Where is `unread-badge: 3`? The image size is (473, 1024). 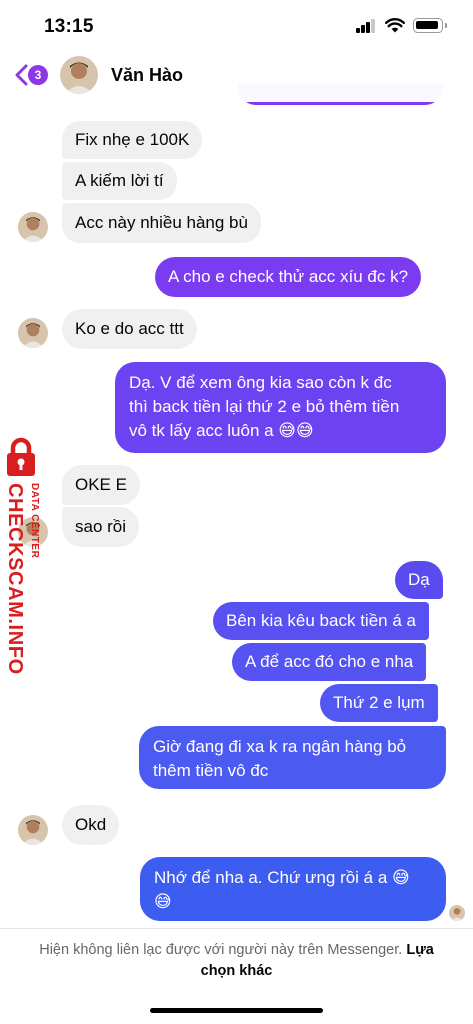 unread-badge: 3 is located at coordinates (38, 75).